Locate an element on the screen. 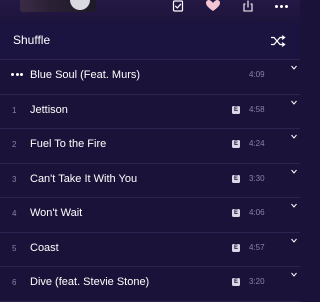 This screenshot has width=320, height=302. track-title: Blue Soul (Feat. Murs) is located at coordinates (85, 75).